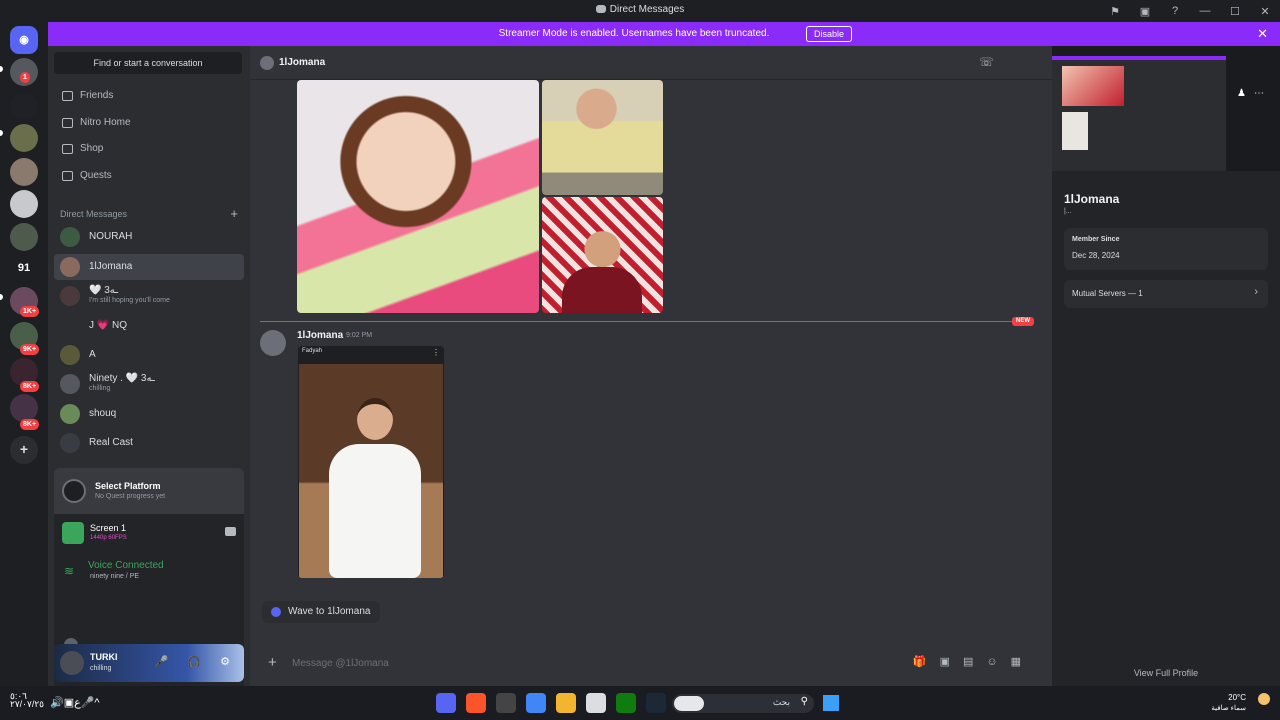 The height and width of the screenshot is (720, 1280). I want to click on user-controls: 🎤 🎧 ⚙, so click(196, 661).